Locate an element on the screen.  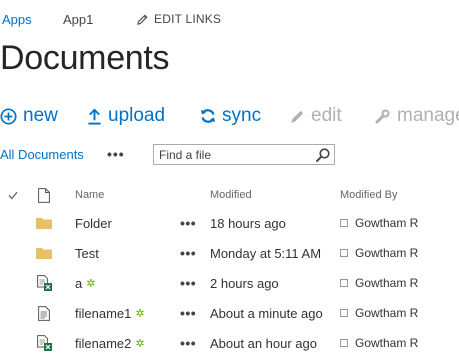
upload-arrow-icon is located at coordinates (94, 116).